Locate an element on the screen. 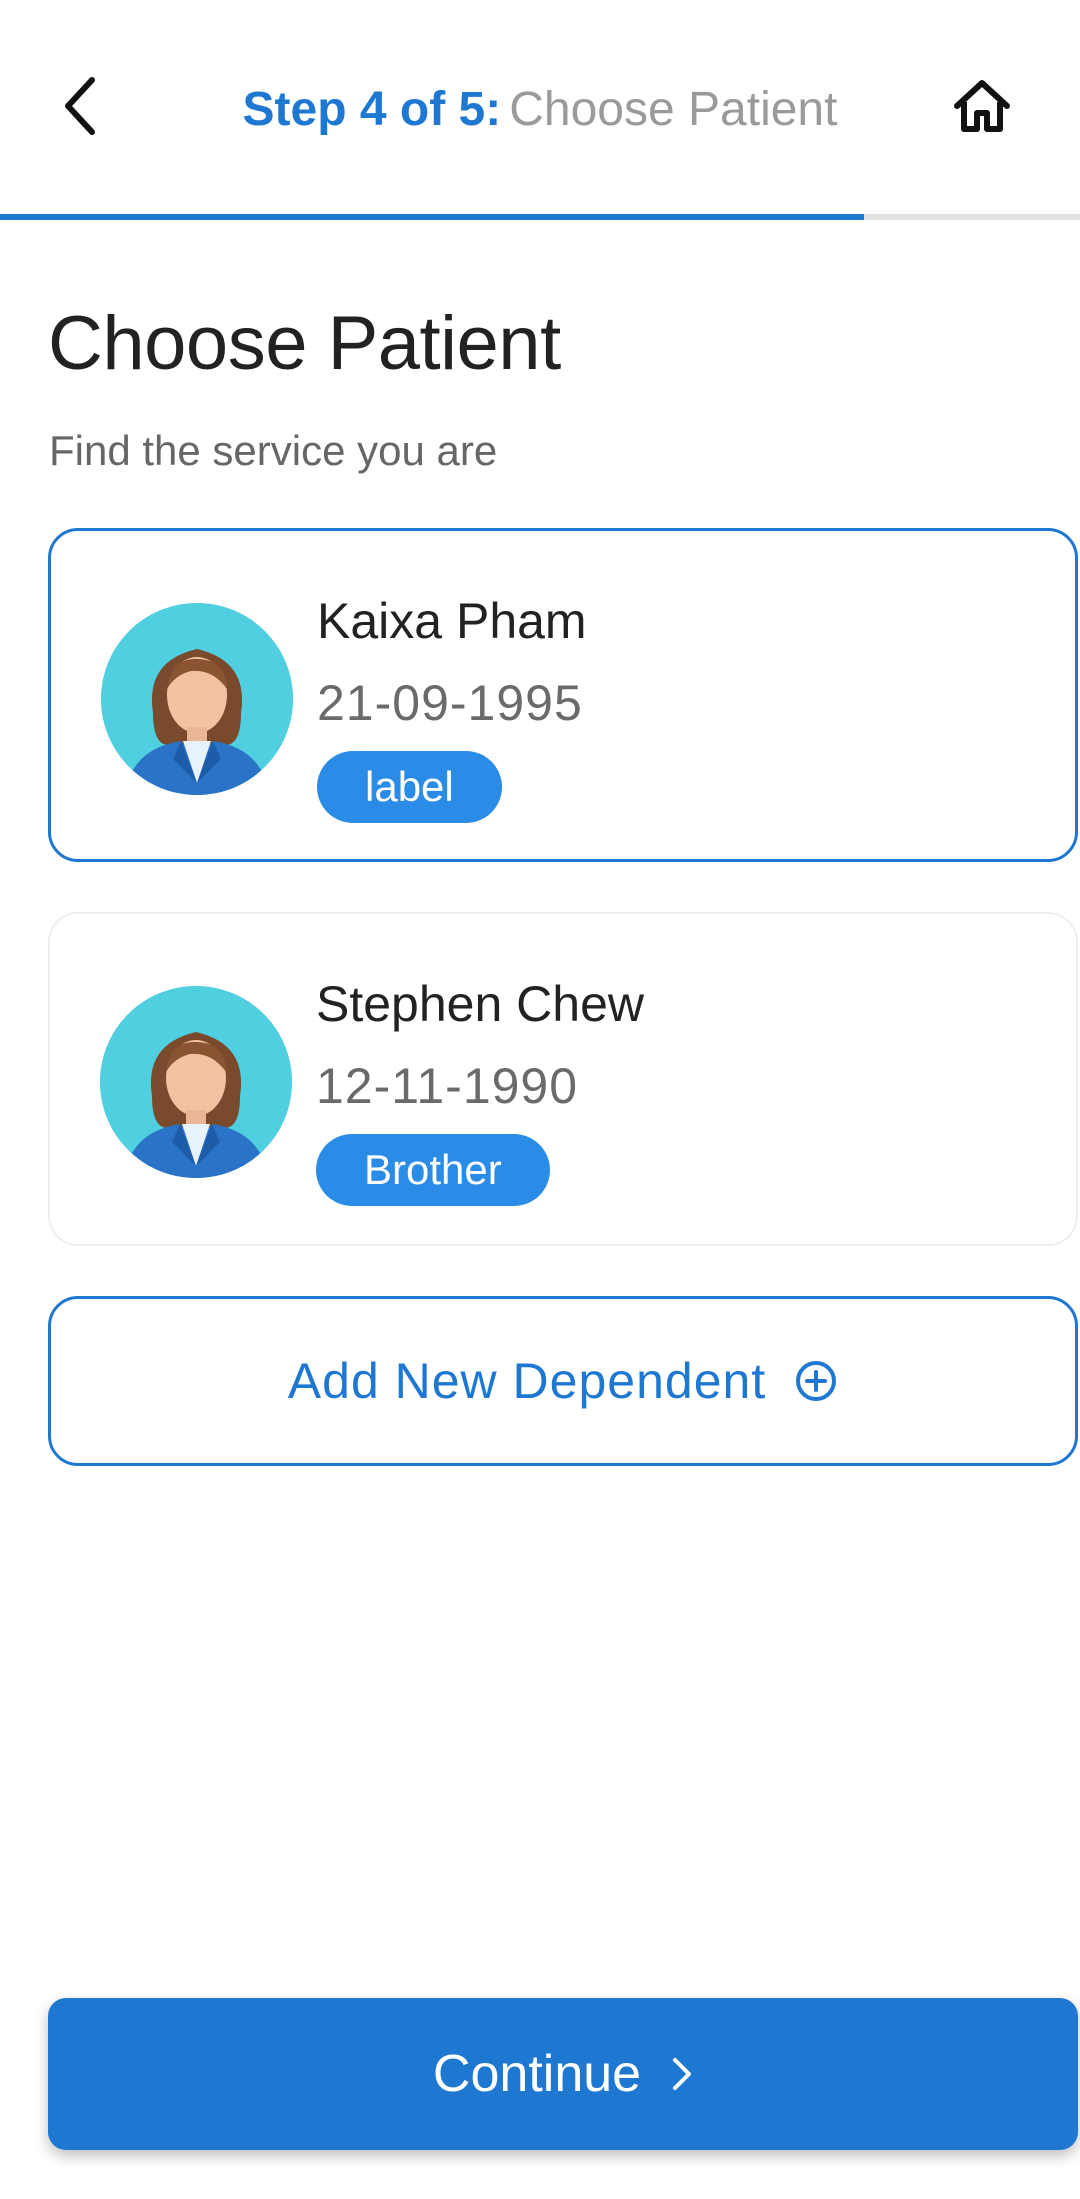 This screenshot has width=1080, height=2199. home-icon is located at coordinates (982, 108).